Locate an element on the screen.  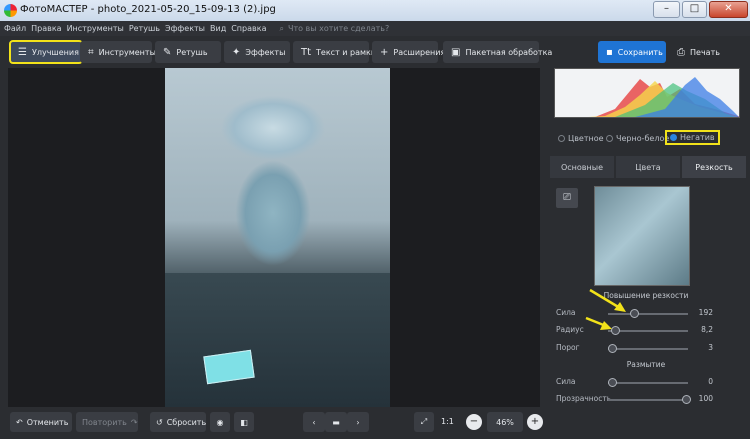
print-button: ⎙ Печать is located at coordinates (704, 52).